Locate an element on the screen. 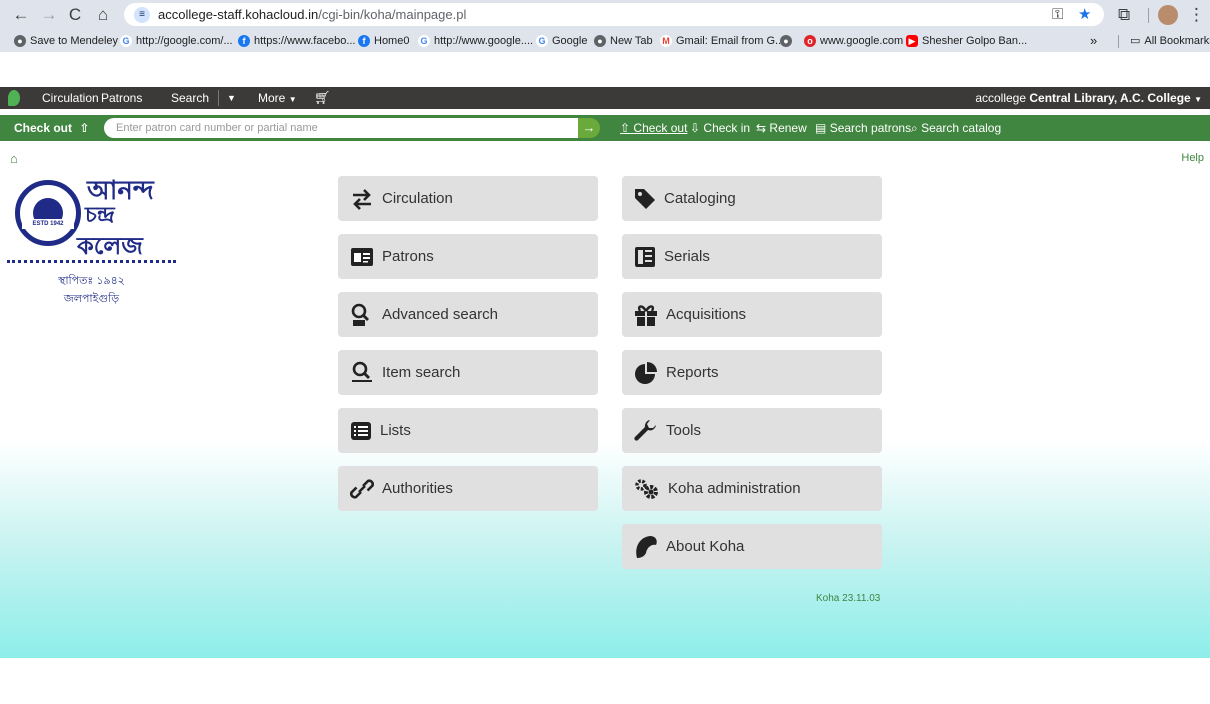 The width and height of the screenshot is (1210, 704). lists-label: Lists is located at coordinates (395, 430).